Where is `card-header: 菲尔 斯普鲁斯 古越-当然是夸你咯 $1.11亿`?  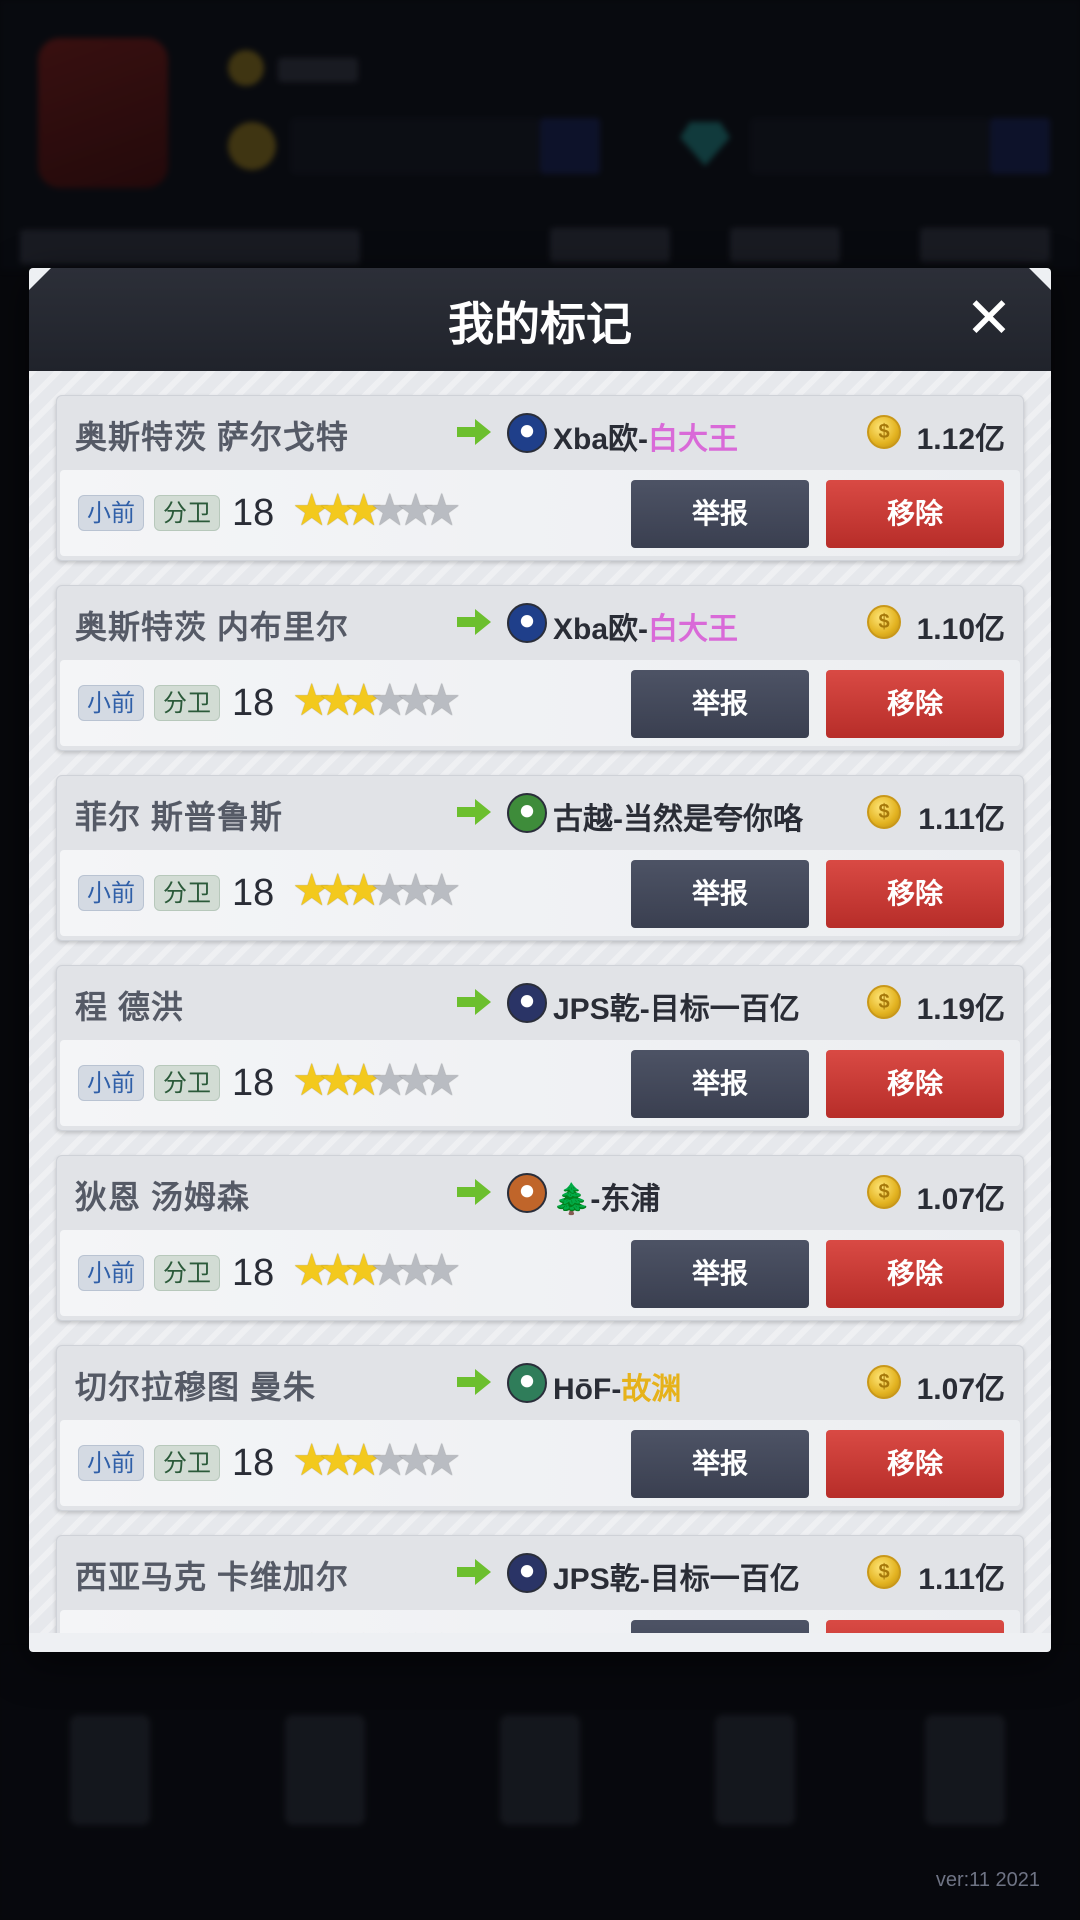
card-header: 菲尔 斯普鲁斯 古越-当然是夸你咯 $1.11亿 is located at coordinates (540, 812).